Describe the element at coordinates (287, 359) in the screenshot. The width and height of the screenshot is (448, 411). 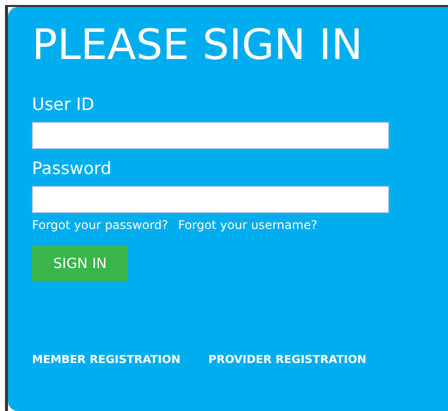
I see `registration-link: PROVIDER REGISTRATION` at that location.